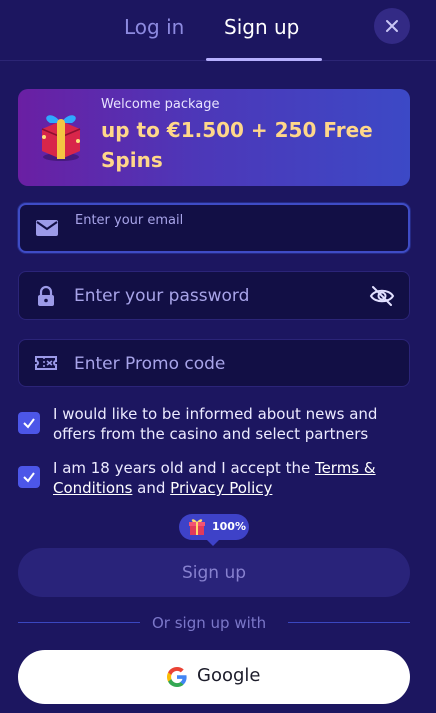 Image resolution: width=436 pixels, height=713 pixels. I want to click on promo-code-field: Enter Promo code, so click(214, 363).